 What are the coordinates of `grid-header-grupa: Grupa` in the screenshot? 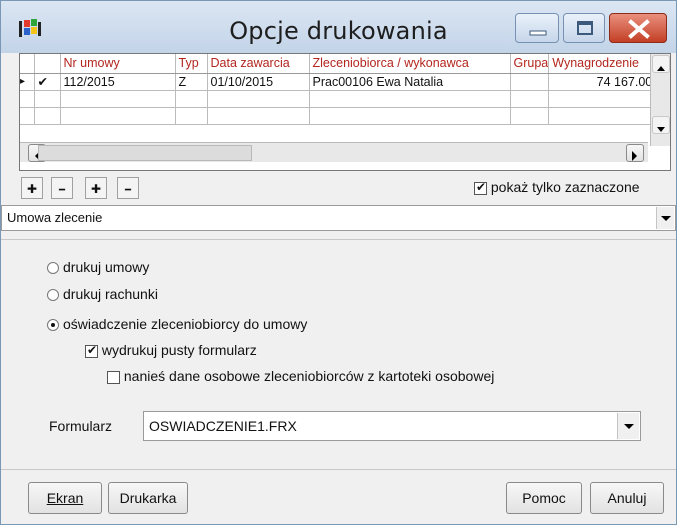 It's located at (530, 64).